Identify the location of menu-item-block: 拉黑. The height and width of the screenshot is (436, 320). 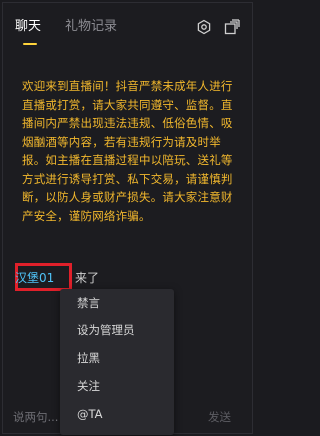
(88, 358).